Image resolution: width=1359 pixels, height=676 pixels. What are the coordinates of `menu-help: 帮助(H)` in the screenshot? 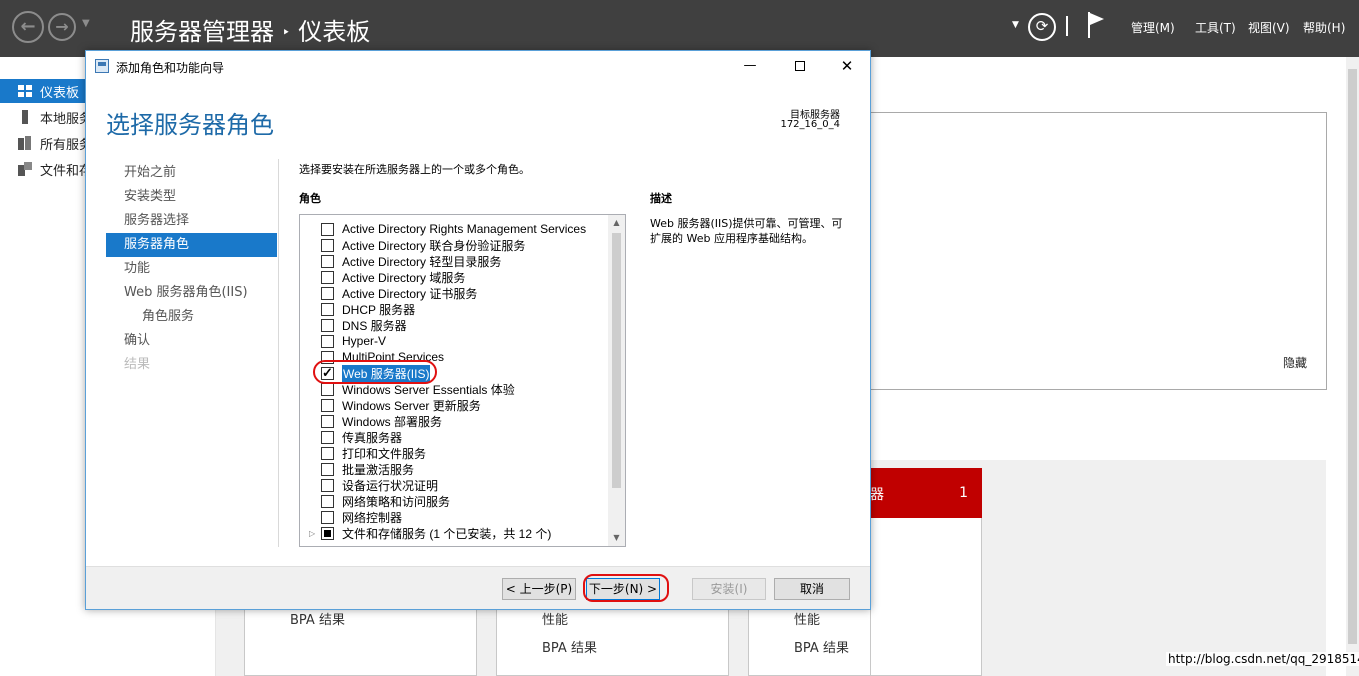 It's located at (1324, 27).